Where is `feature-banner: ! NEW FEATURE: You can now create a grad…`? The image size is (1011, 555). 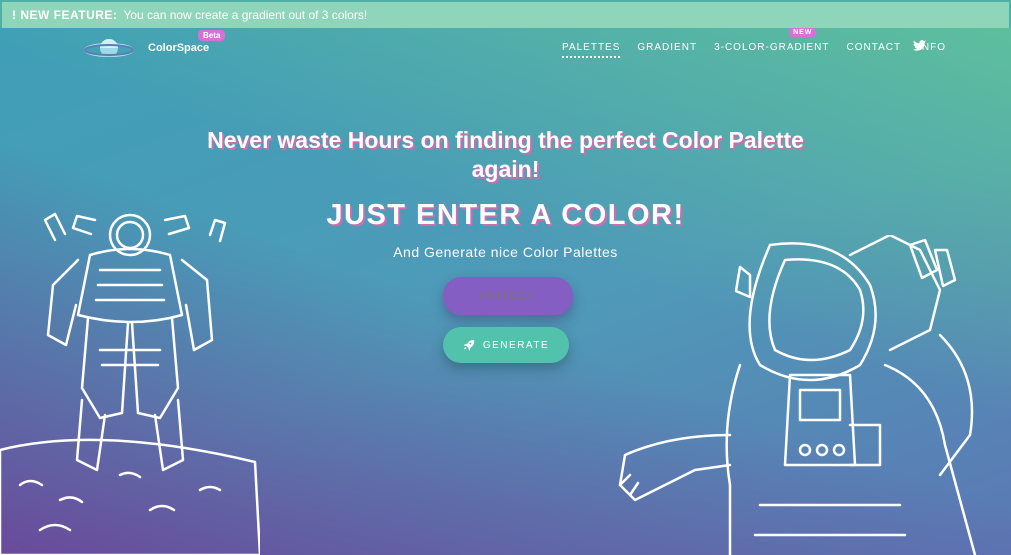 feature-banner: ! NEW FEATURE: You can now create a grad… is located at coordinates (505, 14).